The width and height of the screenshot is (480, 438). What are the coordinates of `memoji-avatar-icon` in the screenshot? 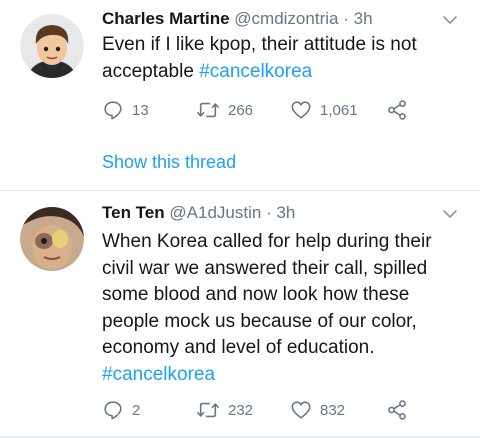 It's located at (52, 46).